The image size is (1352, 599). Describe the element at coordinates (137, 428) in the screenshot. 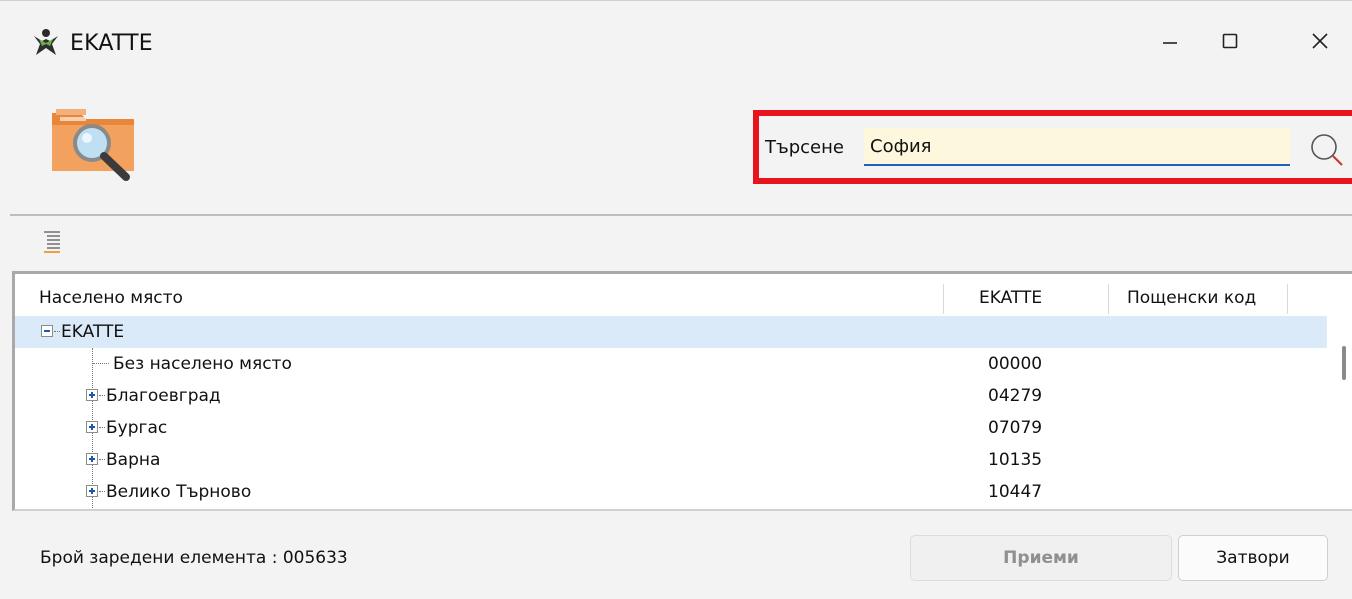

I see `tree-row-label: Бургас` at that location.